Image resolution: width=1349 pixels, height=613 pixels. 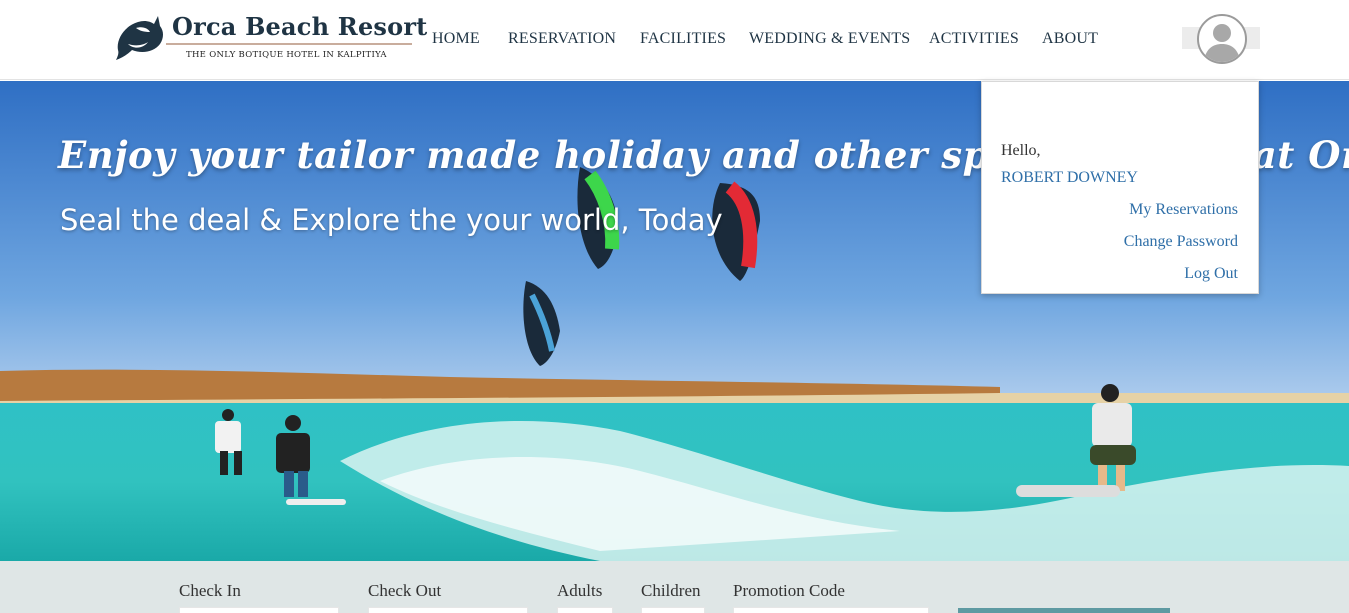 I want to click on adults-label: Adults, so click(x=580, y=590).